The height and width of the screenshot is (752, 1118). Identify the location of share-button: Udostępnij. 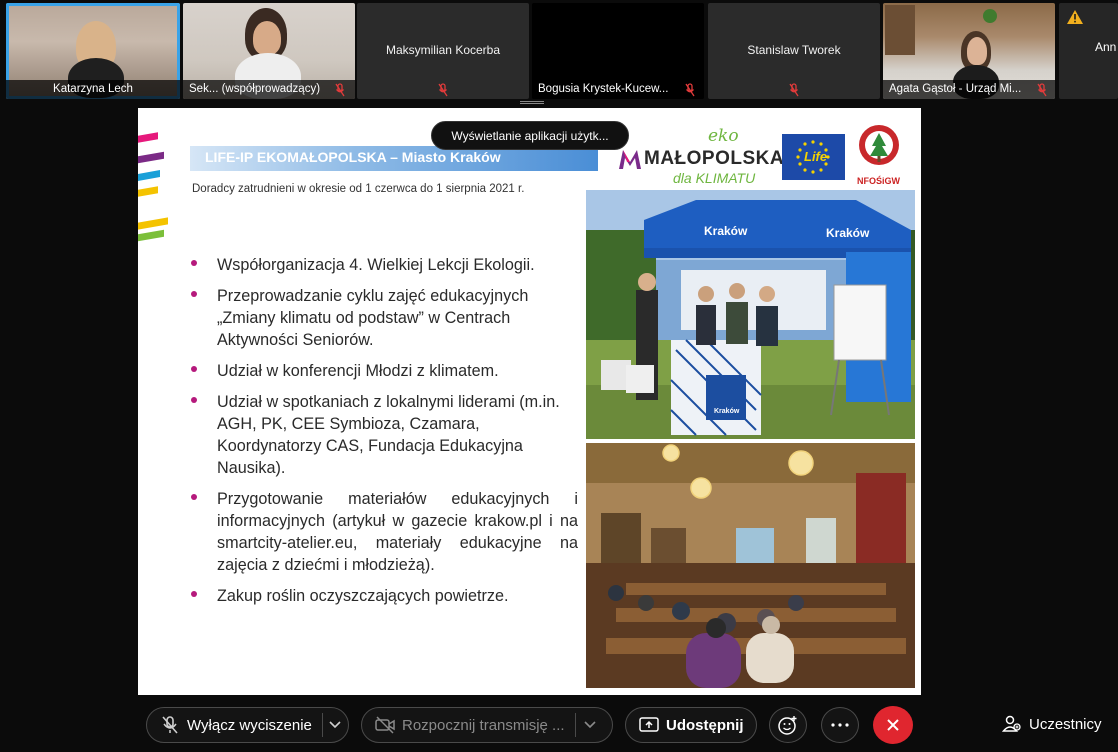
(691, 725).